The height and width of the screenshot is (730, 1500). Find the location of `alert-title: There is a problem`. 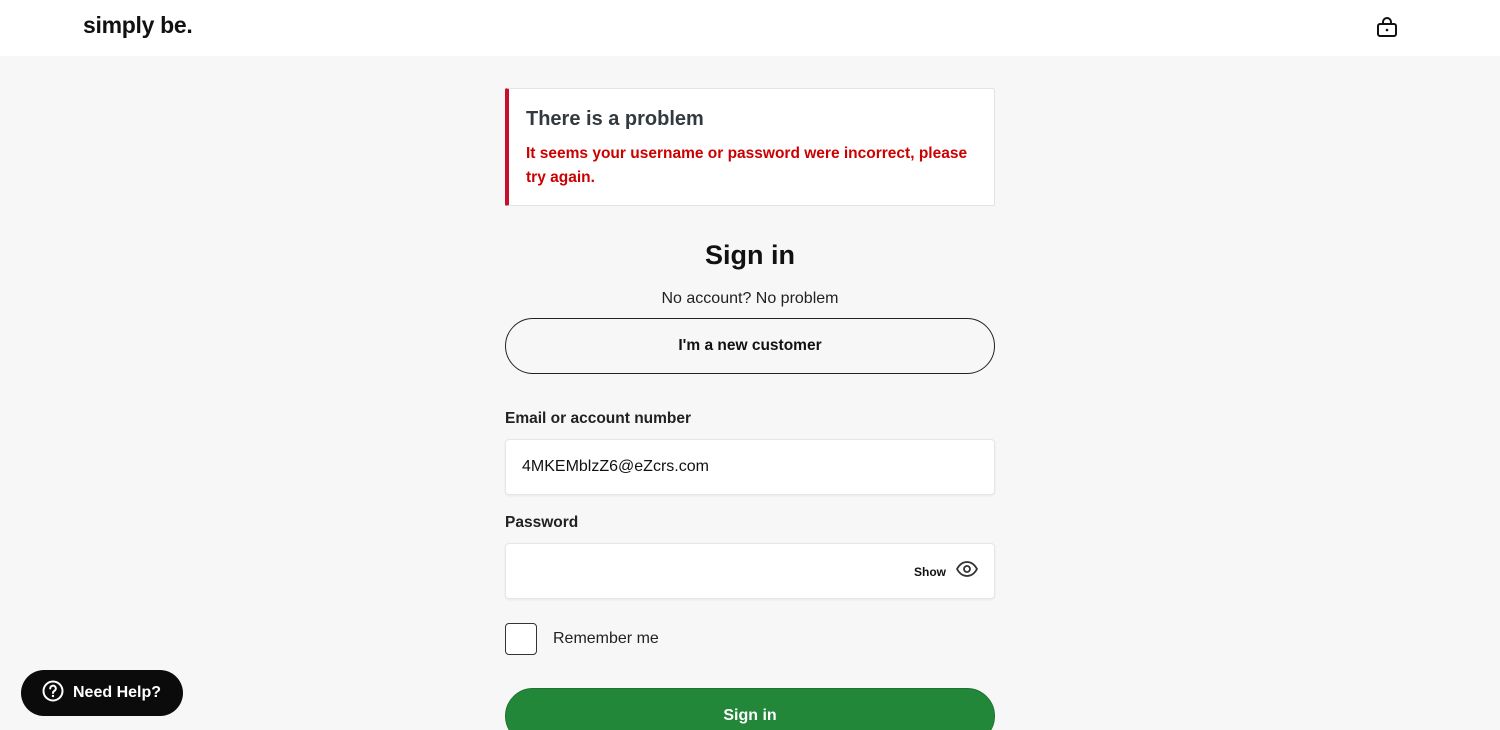

alert-title: There is a problem is located at coordinates (615, 119).